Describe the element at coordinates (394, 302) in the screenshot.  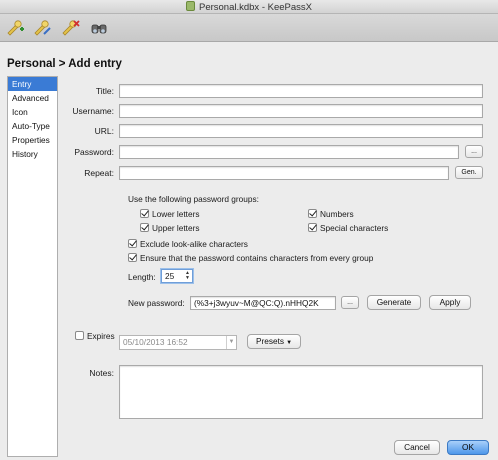
I see `generate-button: Generate` at that location.